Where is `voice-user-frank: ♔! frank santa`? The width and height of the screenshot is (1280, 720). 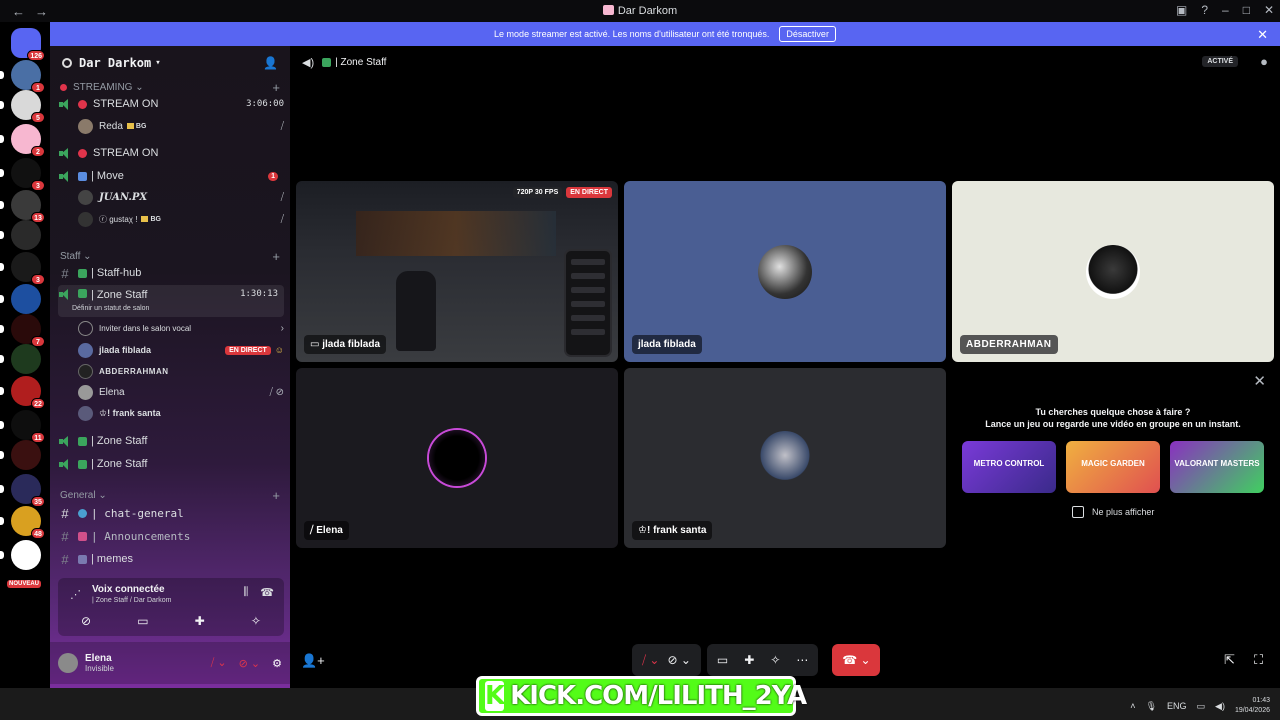
voice-user-frank: ♔! frank santa is located at coordinates (181, 413).